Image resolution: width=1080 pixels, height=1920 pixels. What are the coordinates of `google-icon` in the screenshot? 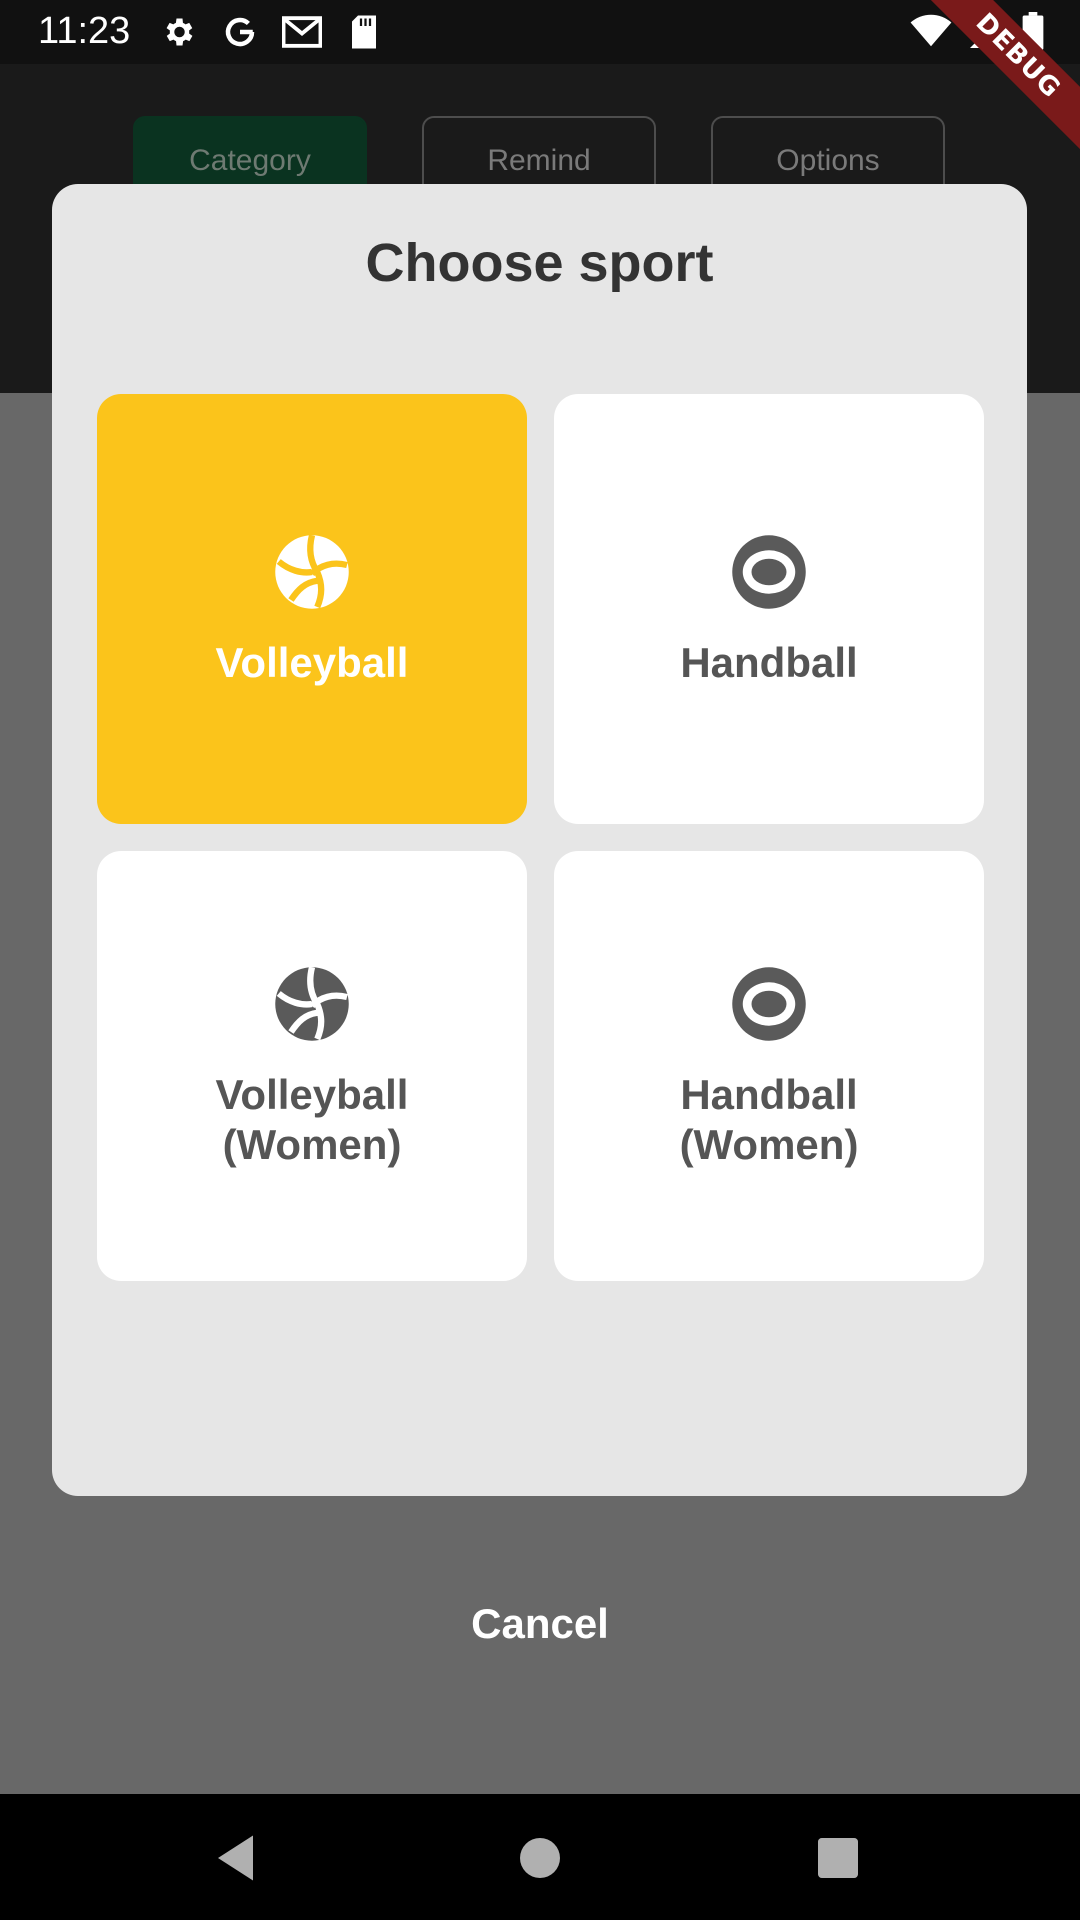 It's located at (240, 32).